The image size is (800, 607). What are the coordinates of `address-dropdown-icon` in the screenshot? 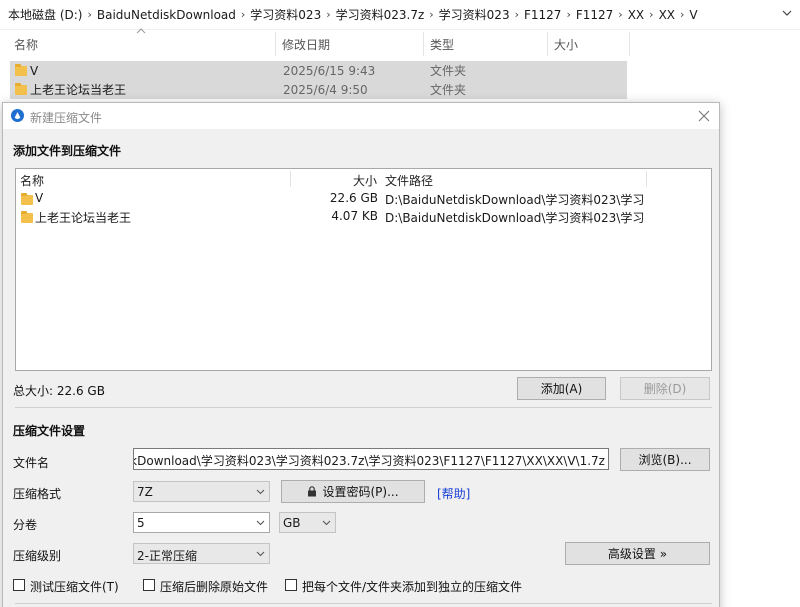 It's located at (787, 13).